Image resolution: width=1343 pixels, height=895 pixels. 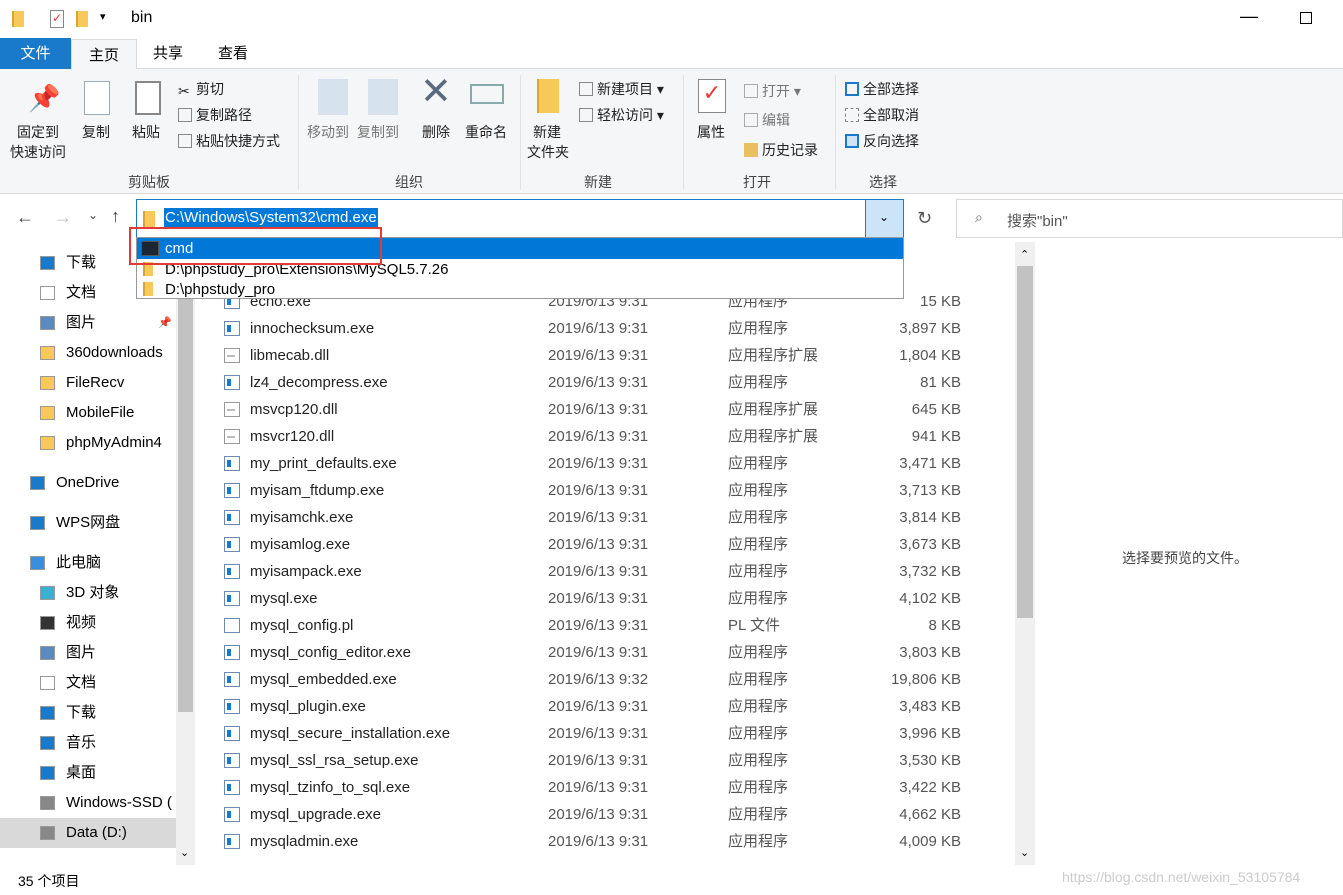 I want to click on sidebar-item: phpMyAdmin4, so click(x=88, y=443).